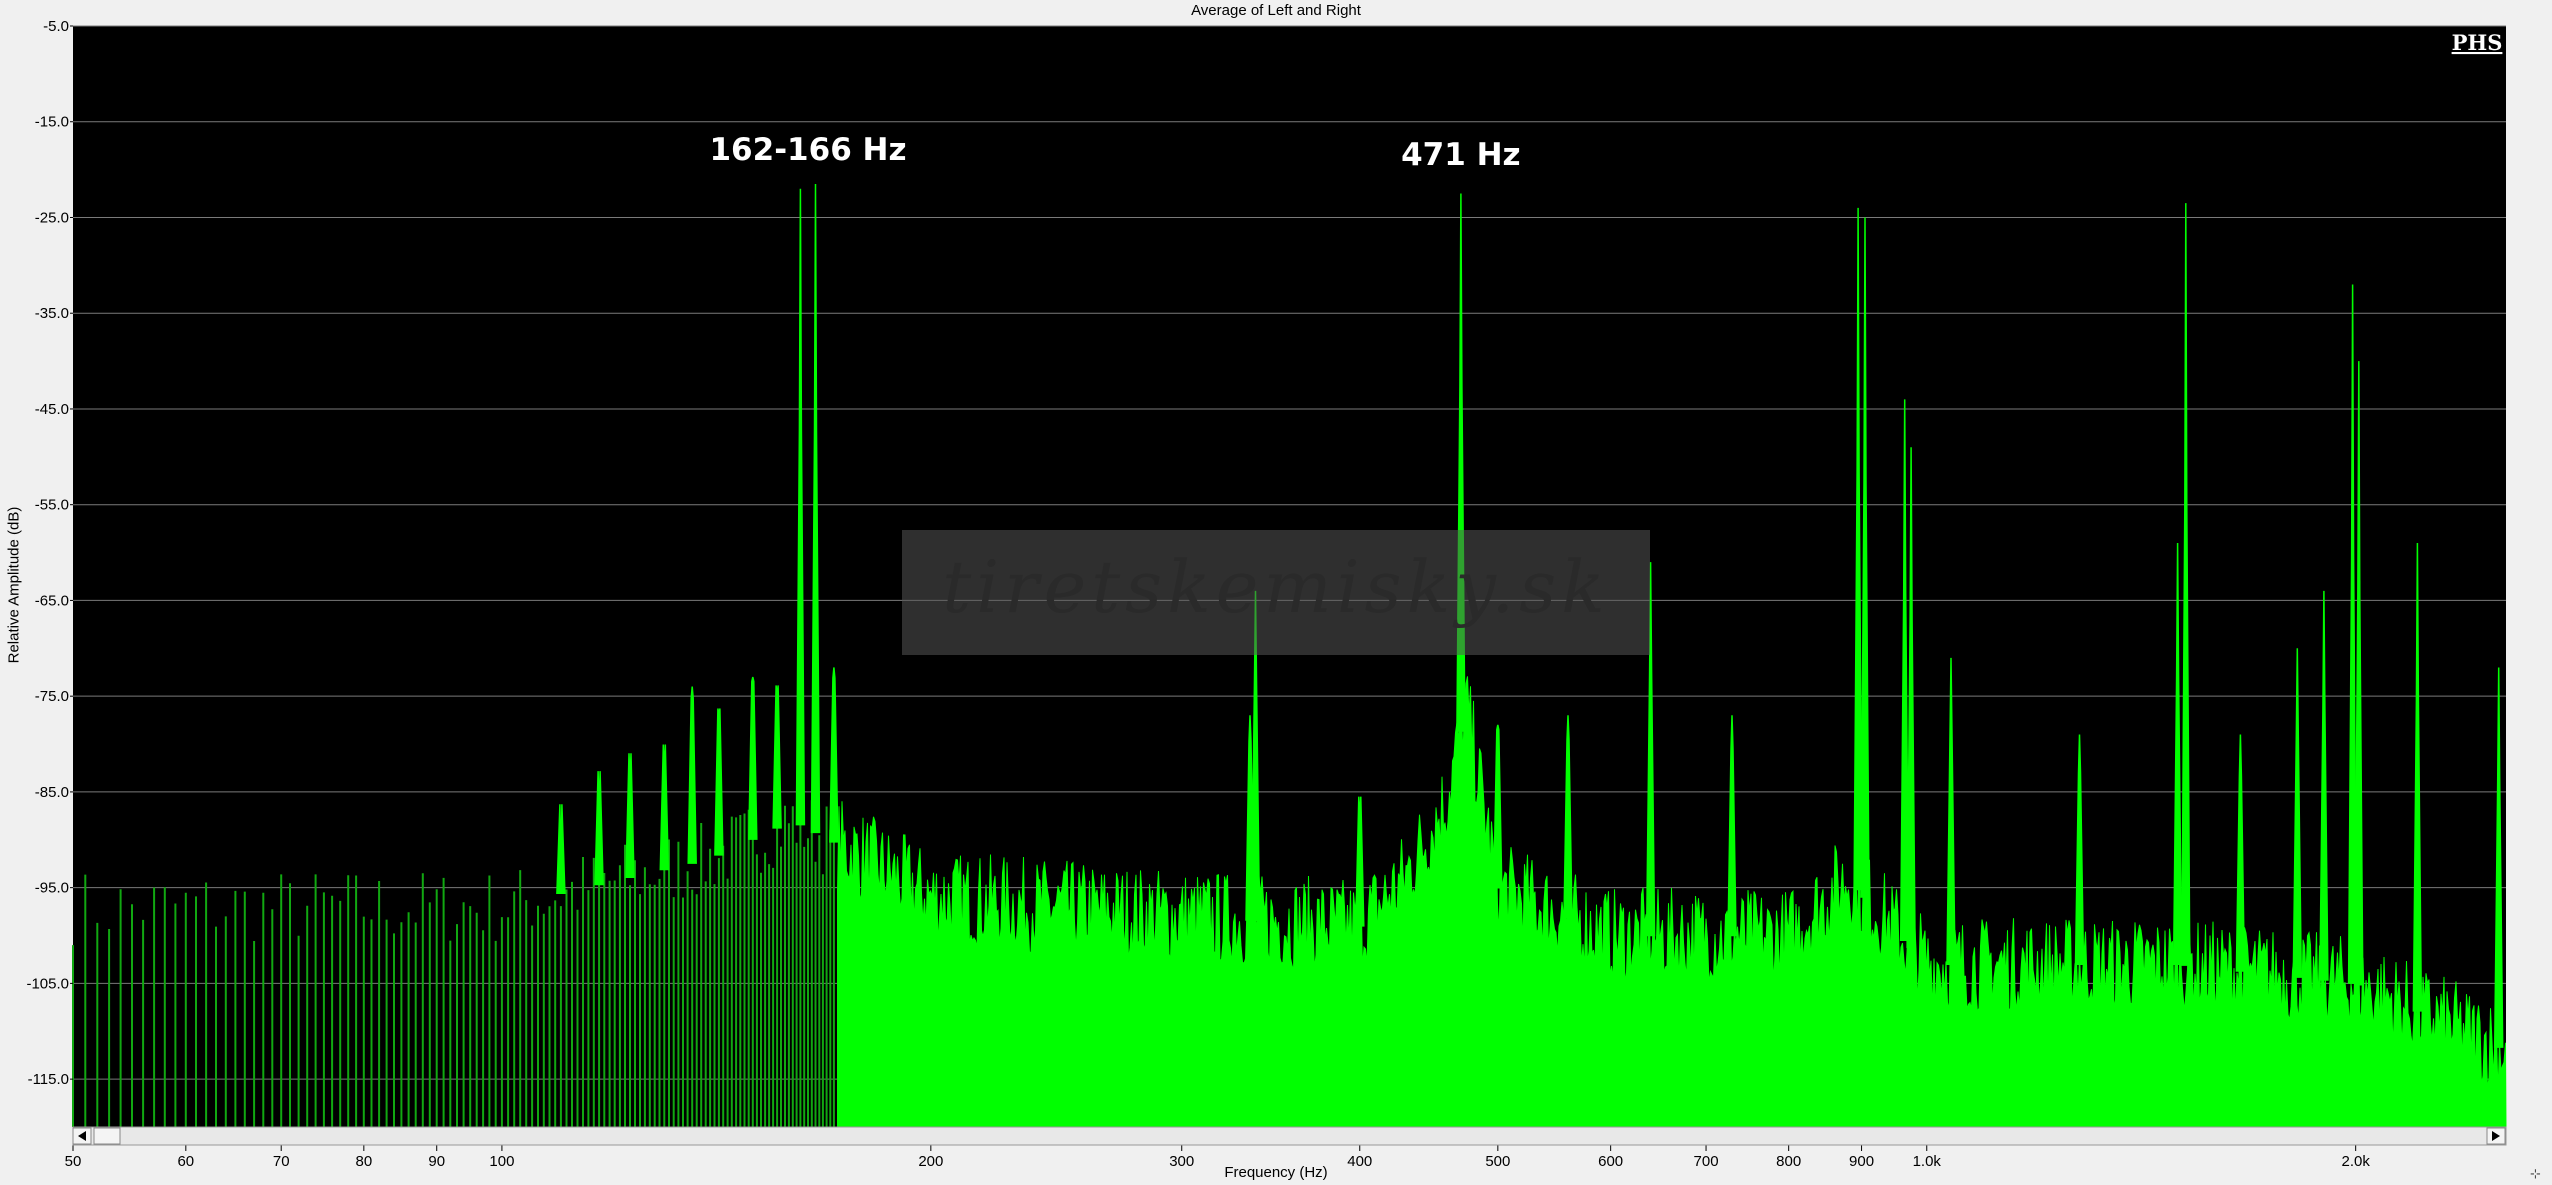 This screenshot has width=2552, height=1185. I want to click on y-tick-label: -75.0, so click(52, 696).